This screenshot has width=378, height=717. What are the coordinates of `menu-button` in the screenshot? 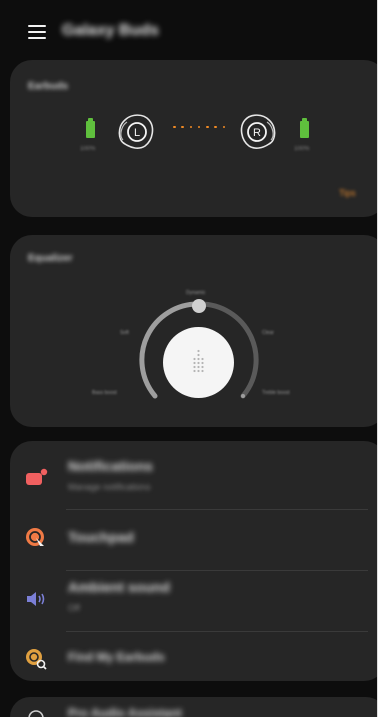 It's located at (37, 32).